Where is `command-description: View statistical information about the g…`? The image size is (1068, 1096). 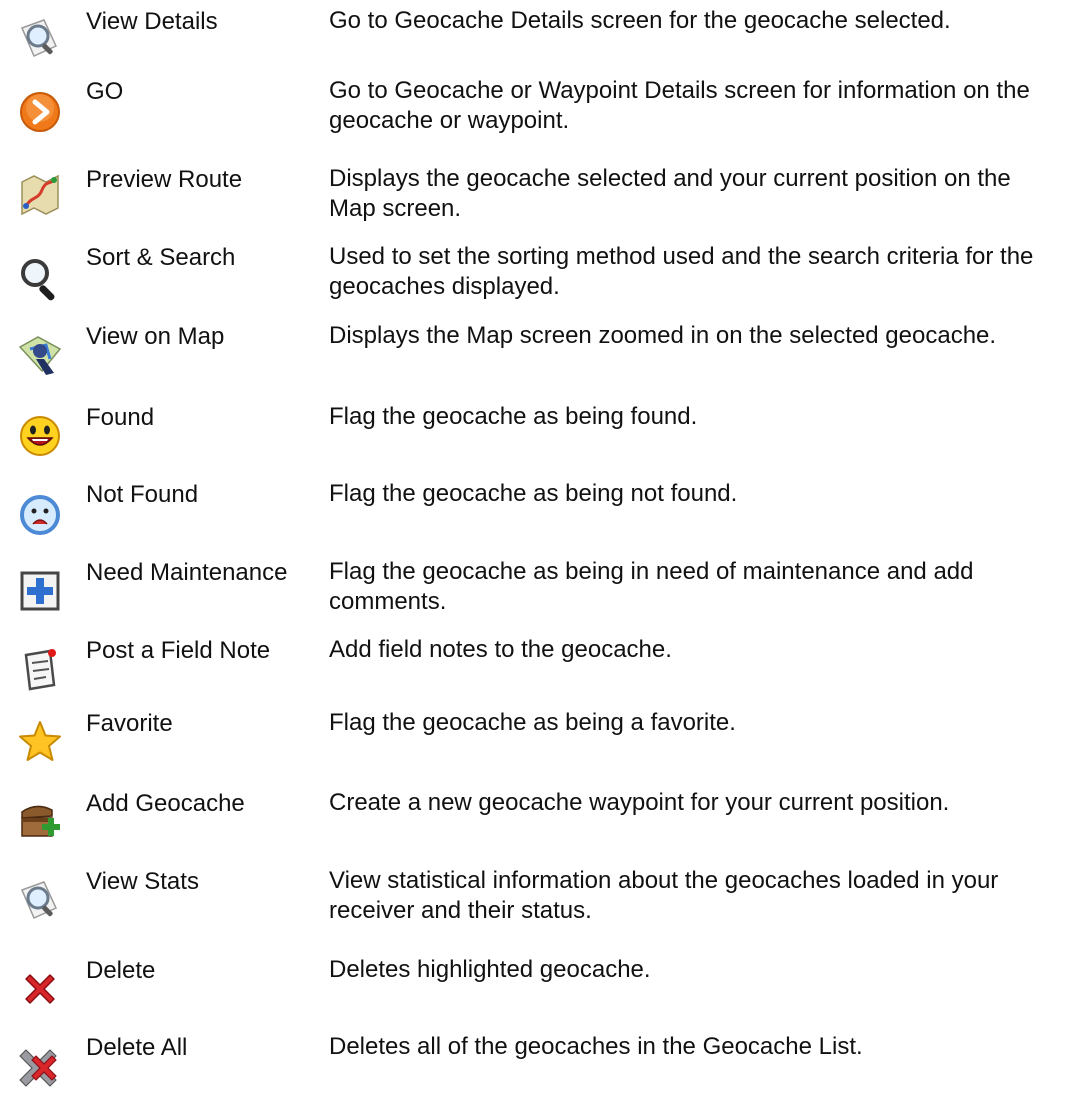
command-description: View statistical information about the g… is located at coordinates (664, 895).